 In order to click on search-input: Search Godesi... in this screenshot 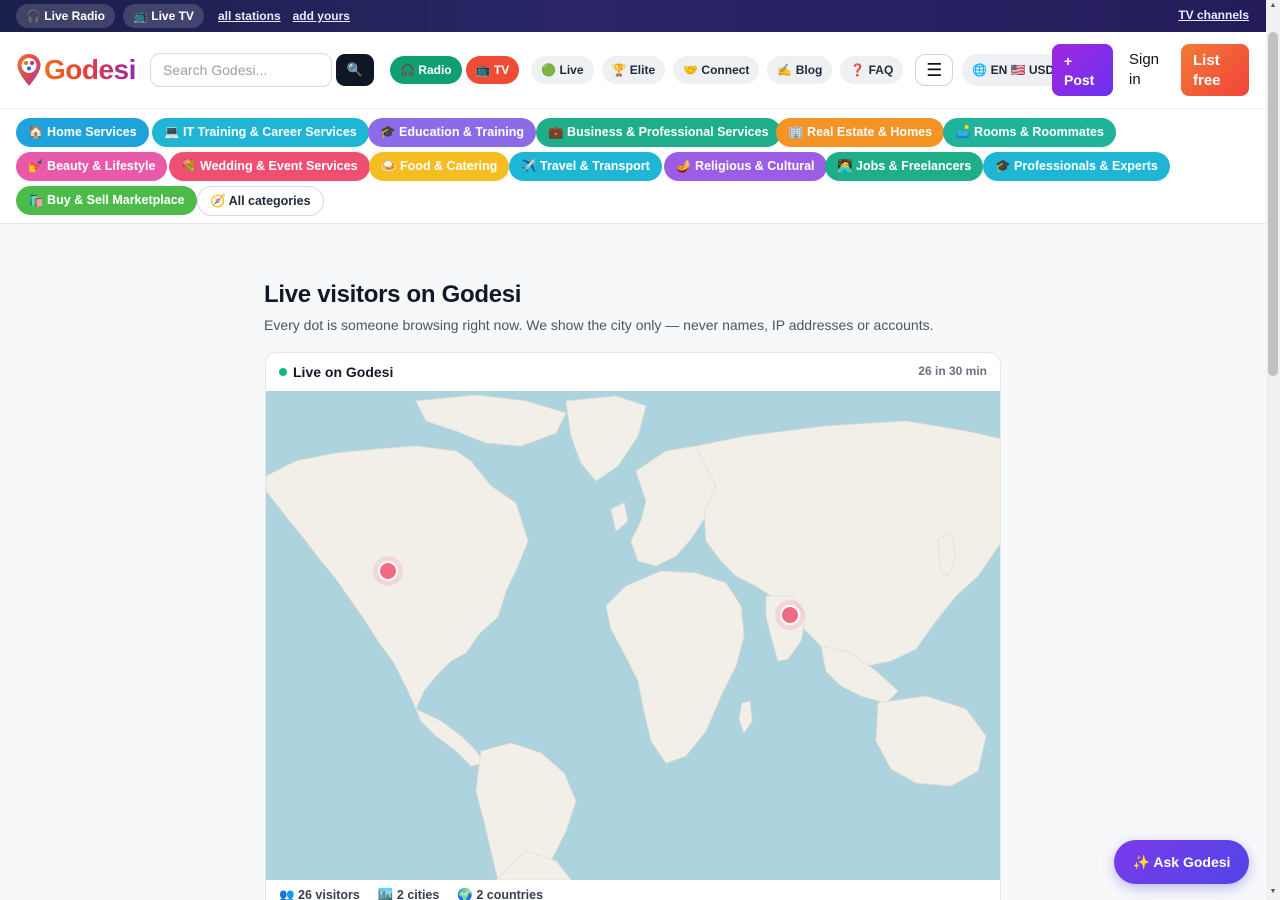, I will do `click(241, 70)`.